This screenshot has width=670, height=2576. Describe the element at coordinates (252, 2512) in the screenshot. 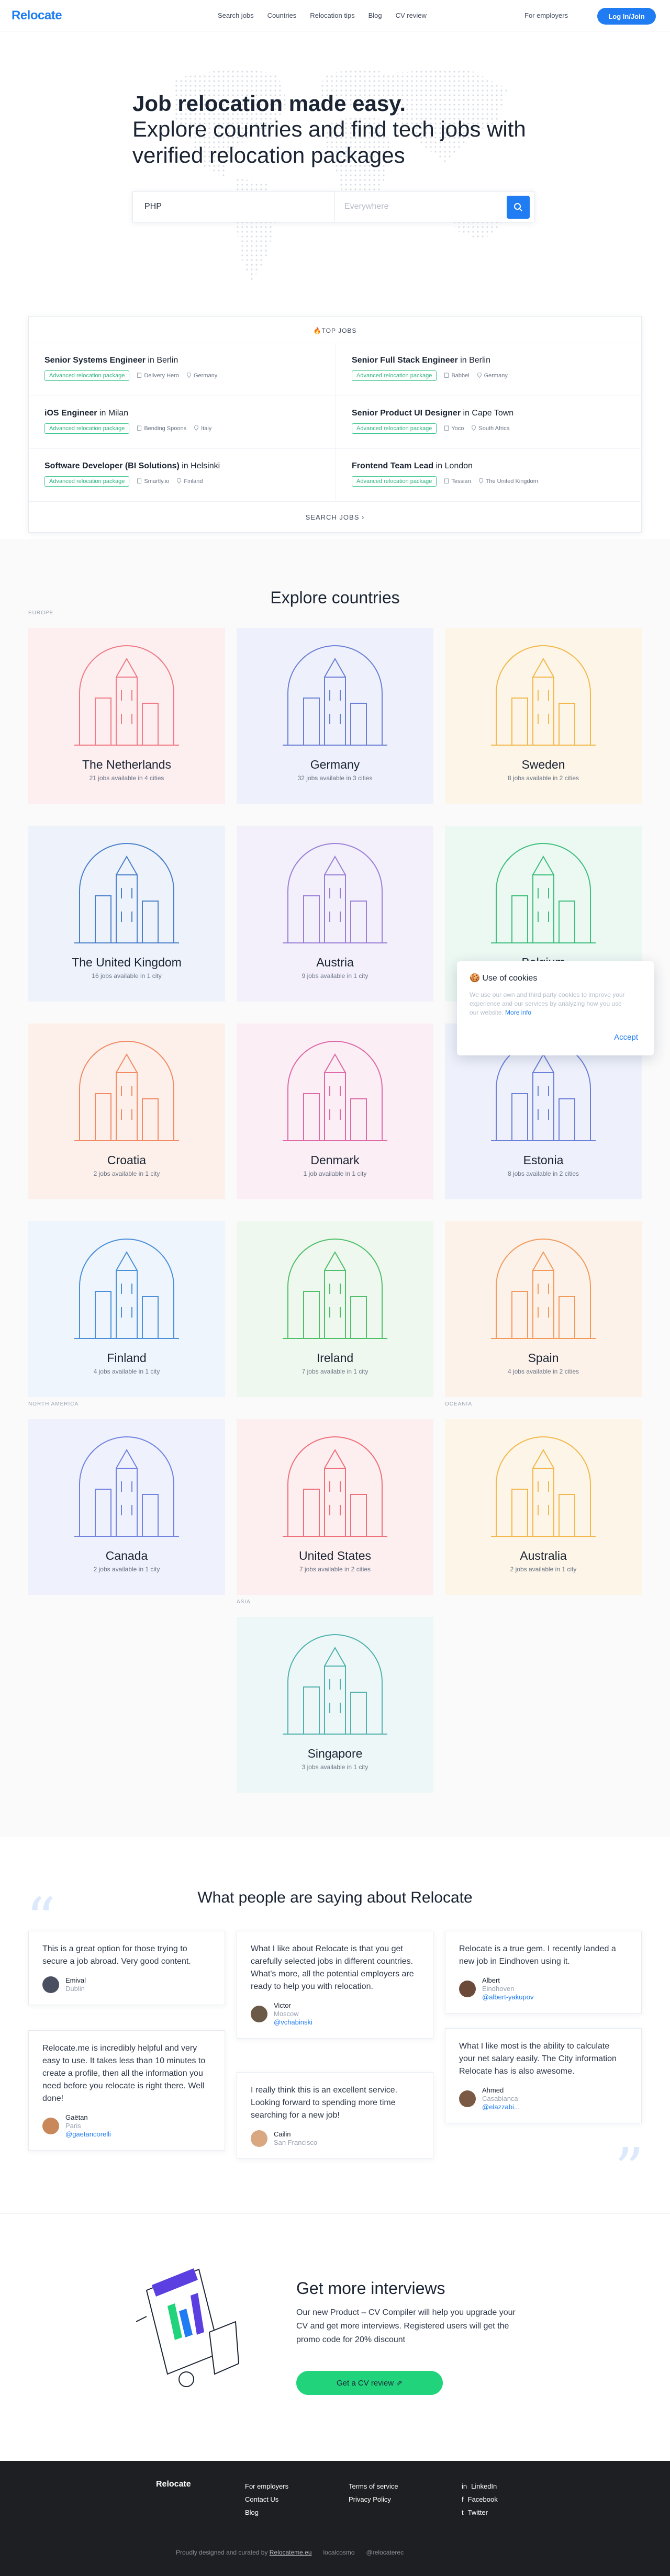

I see `footer-blog: Blog` at that location.